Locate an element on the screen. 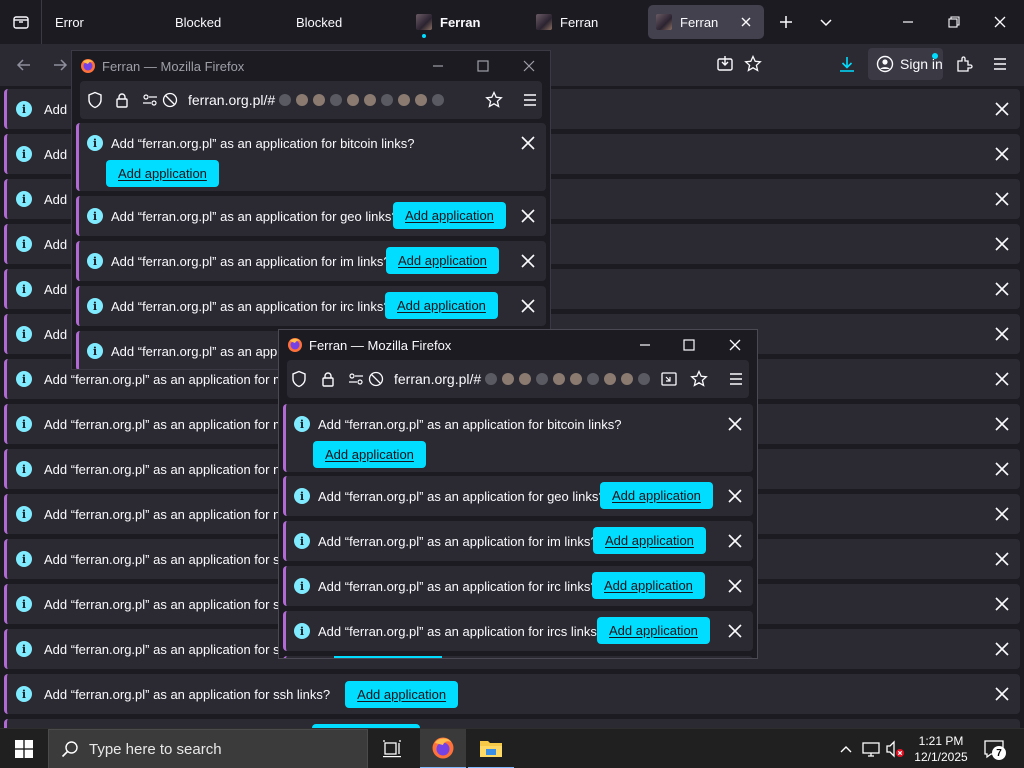  tab-blocked-1: Blocked is located at coordinates (230, 22).